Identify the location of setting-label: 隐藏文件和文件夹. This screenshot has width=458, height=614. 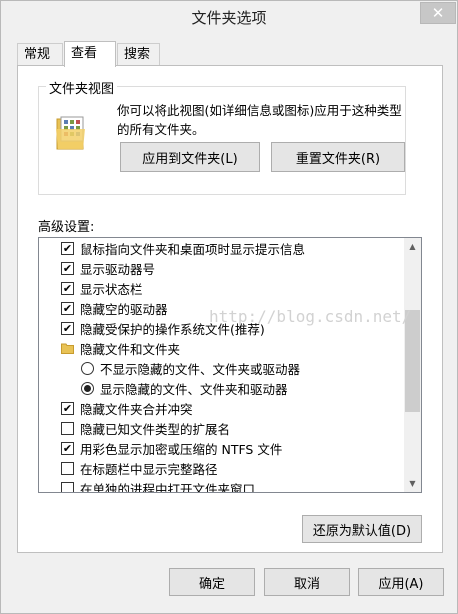
(130, 349).